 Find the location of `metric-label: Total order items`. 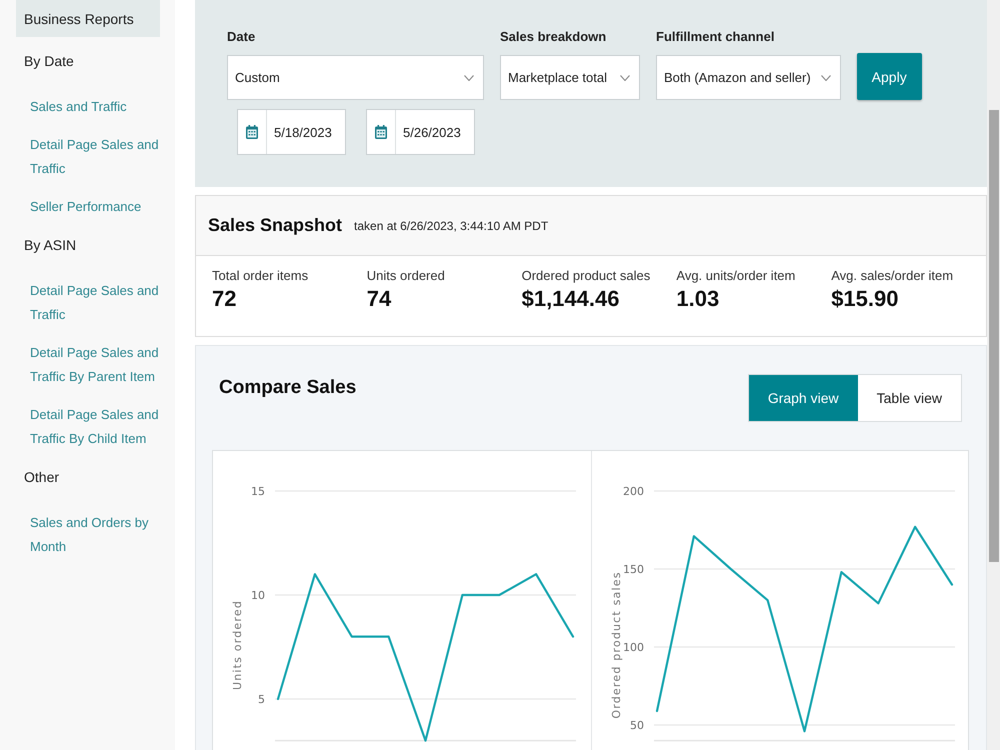

metric-label: Total order items is located at coordinates (260, 275).